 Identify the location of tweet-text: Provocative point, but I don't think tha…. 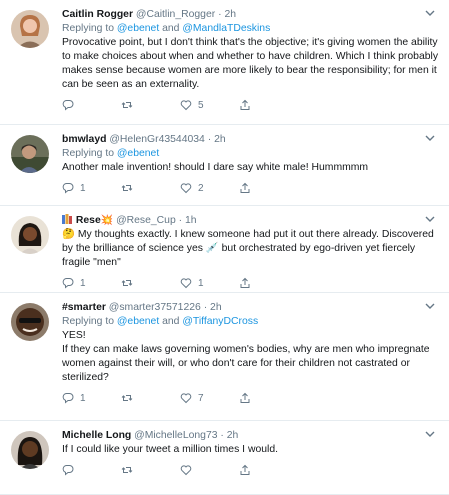
(250, 63).